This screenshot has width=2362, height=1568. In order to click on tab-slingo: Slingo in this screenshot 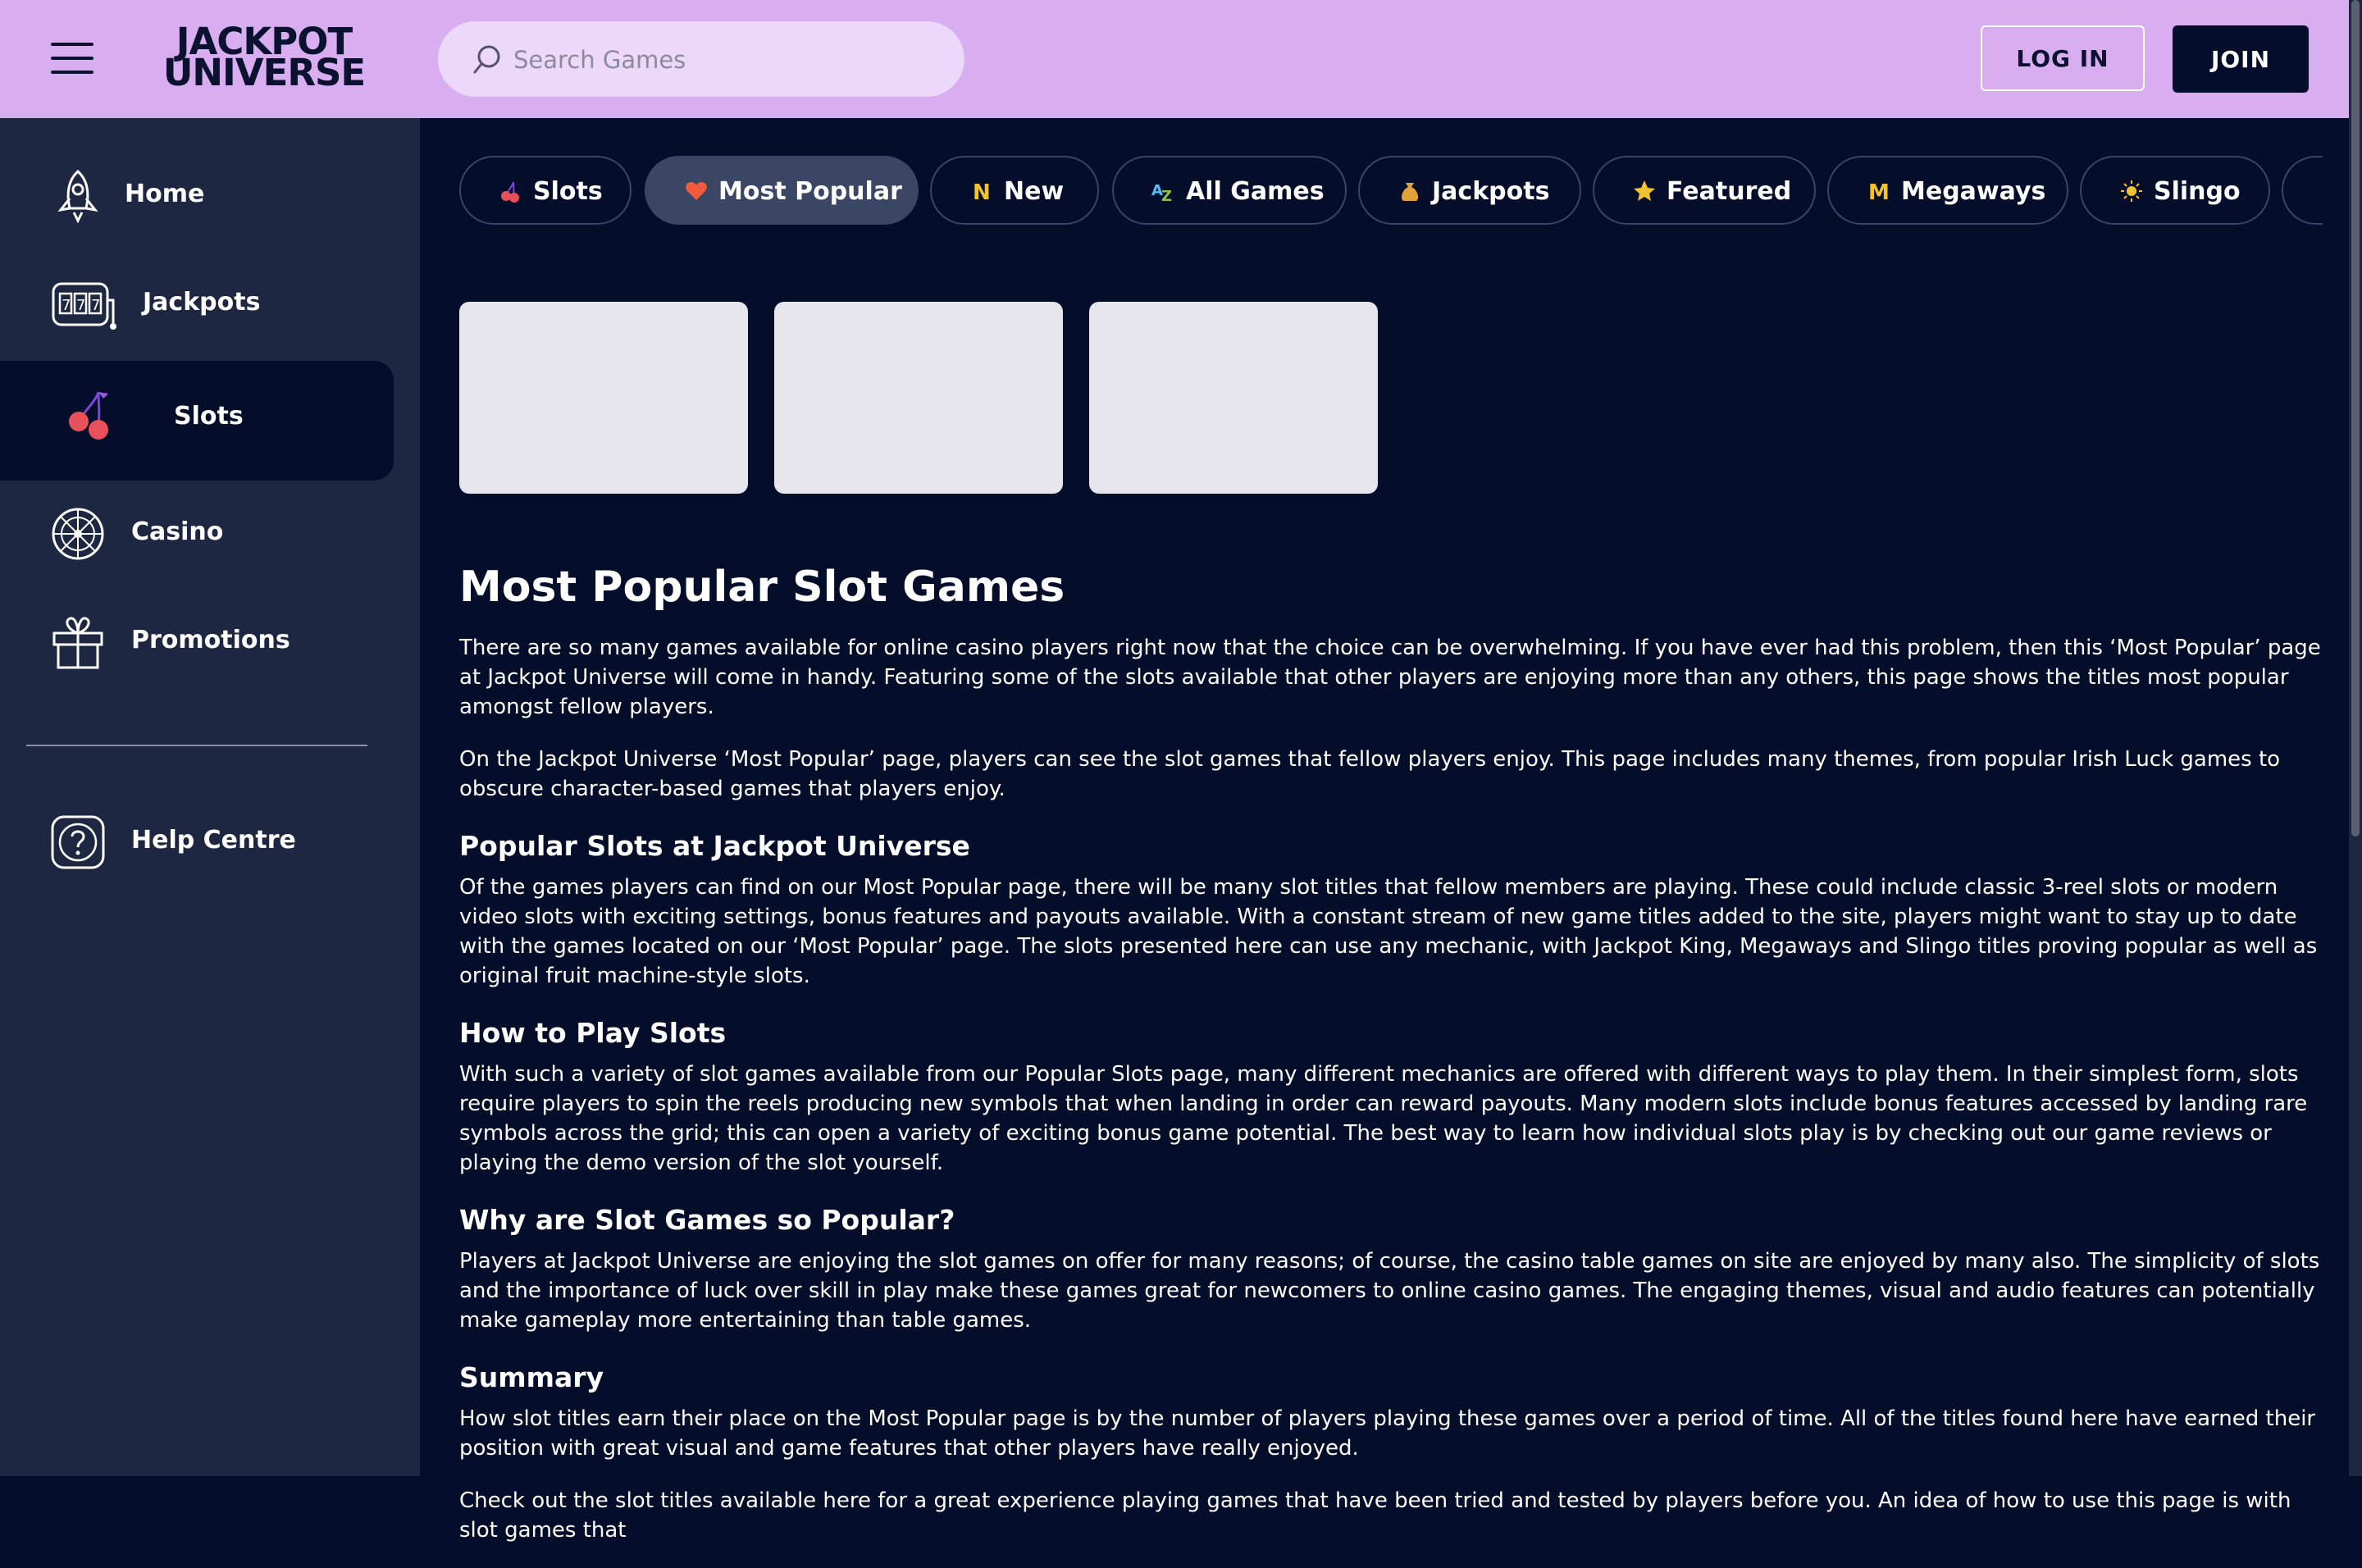, I will do `click(2175, 191)`.